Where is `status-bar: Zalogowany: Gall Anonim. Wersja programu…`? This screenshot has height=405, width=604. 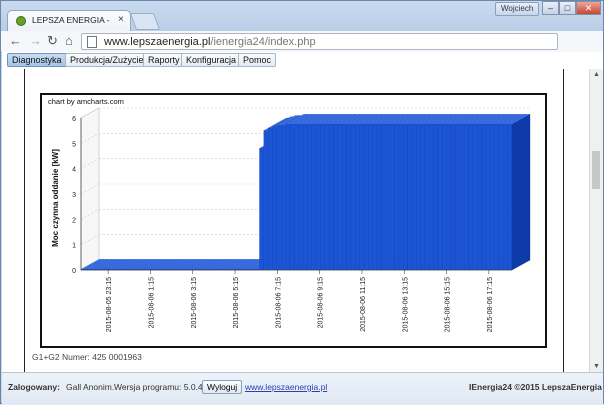
status-bar: Zalogowany: Gall Anonim. Wersja programu… is located at coordinates (302, 388).